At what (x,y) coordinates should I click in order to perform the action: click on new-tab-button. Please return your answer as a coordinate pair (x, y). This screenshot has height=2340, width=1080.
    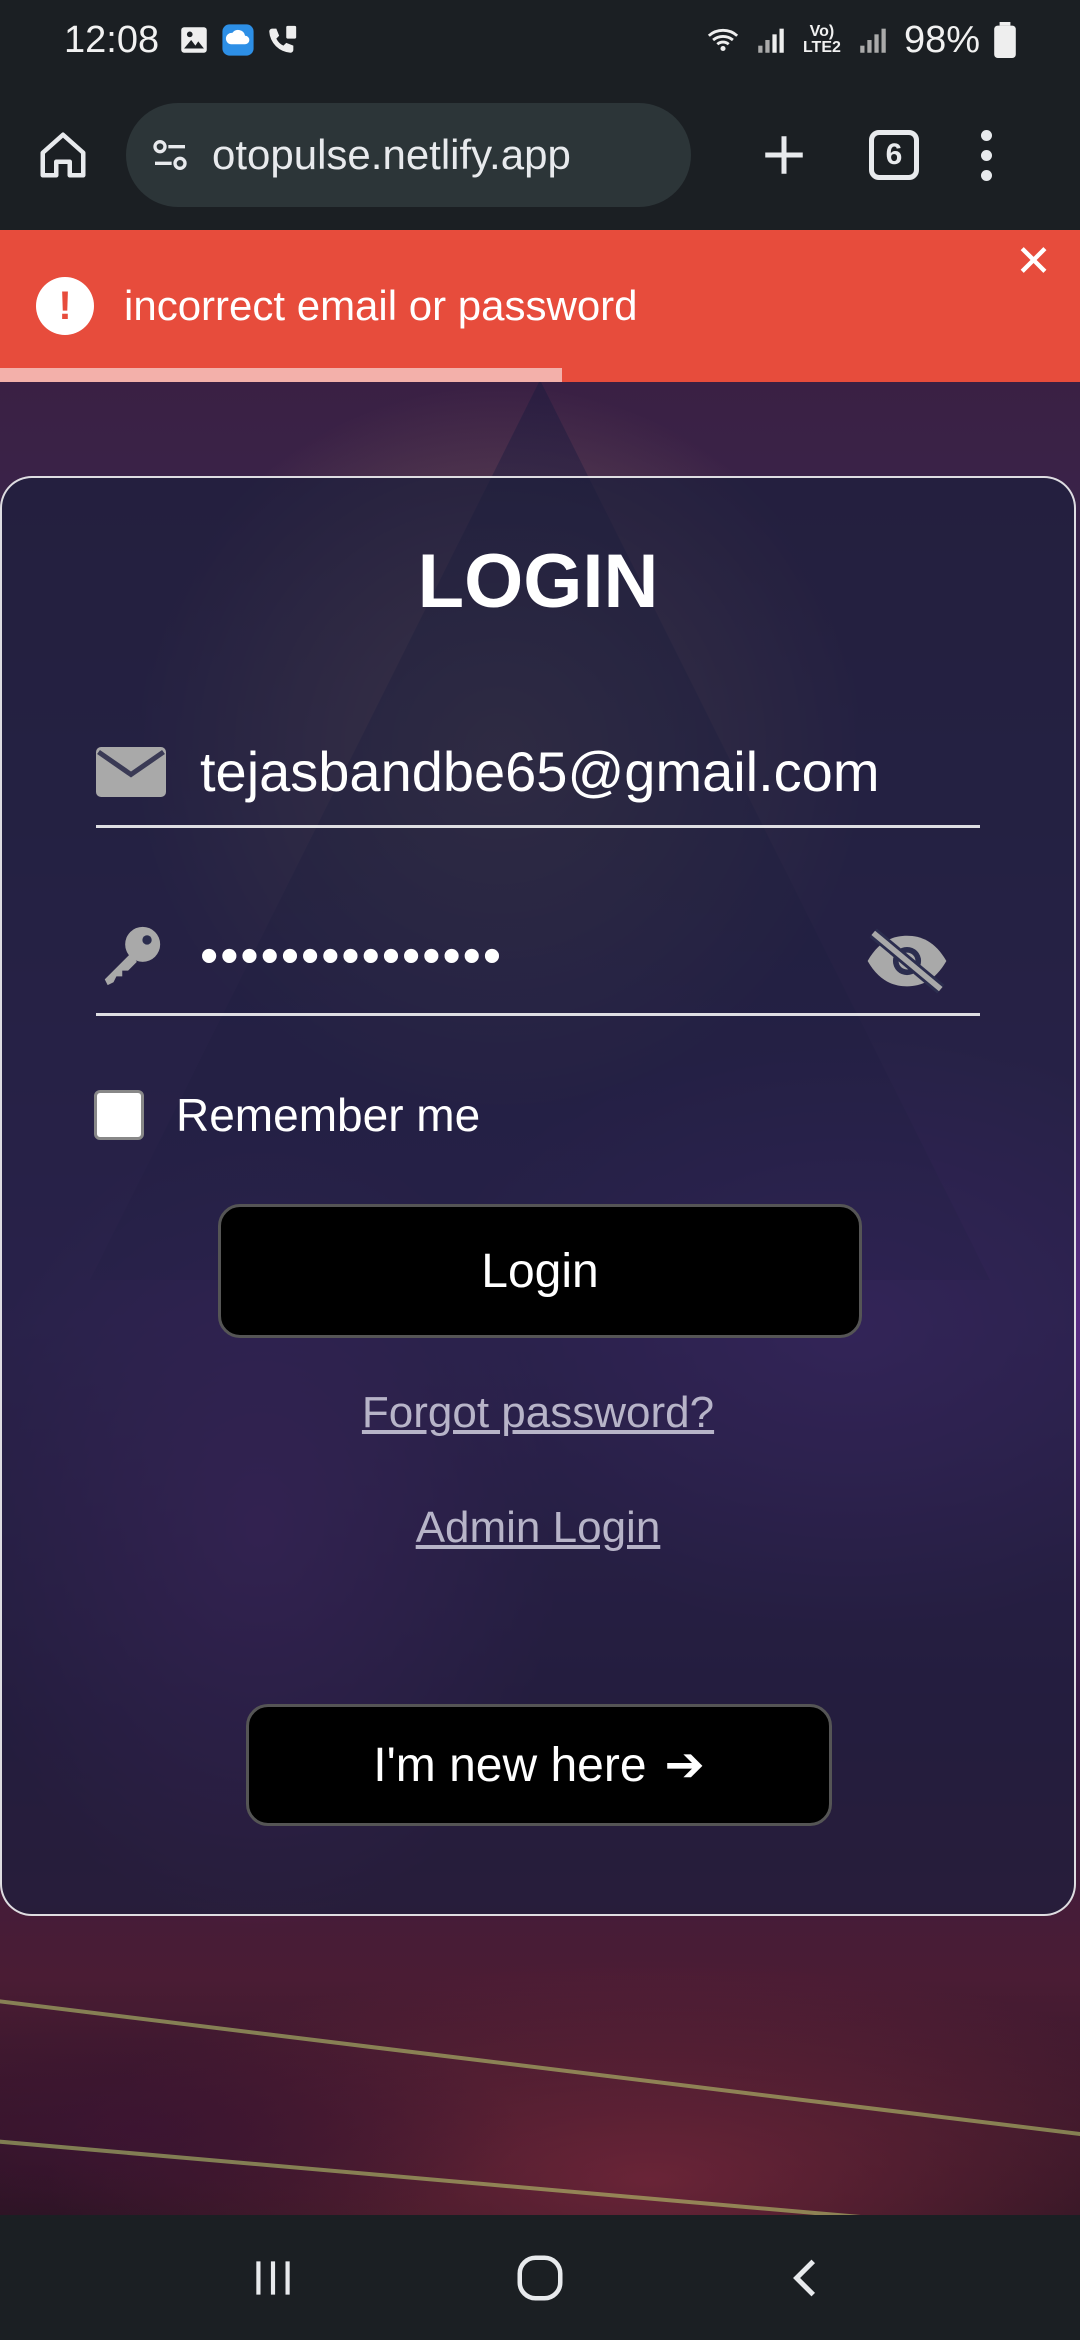
    Looking at the image, I should click on (784, 155).